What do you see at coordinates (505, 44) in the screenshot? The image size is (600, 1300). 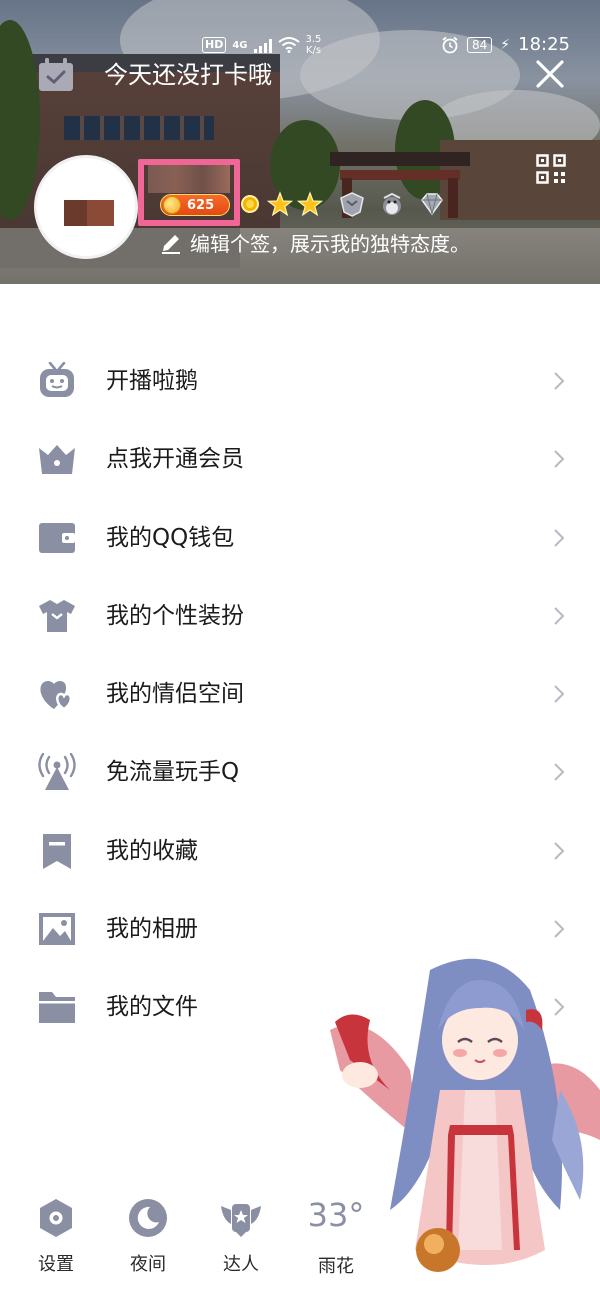 I see `charging-icon: ⚡` at bounding box center [505, 44].